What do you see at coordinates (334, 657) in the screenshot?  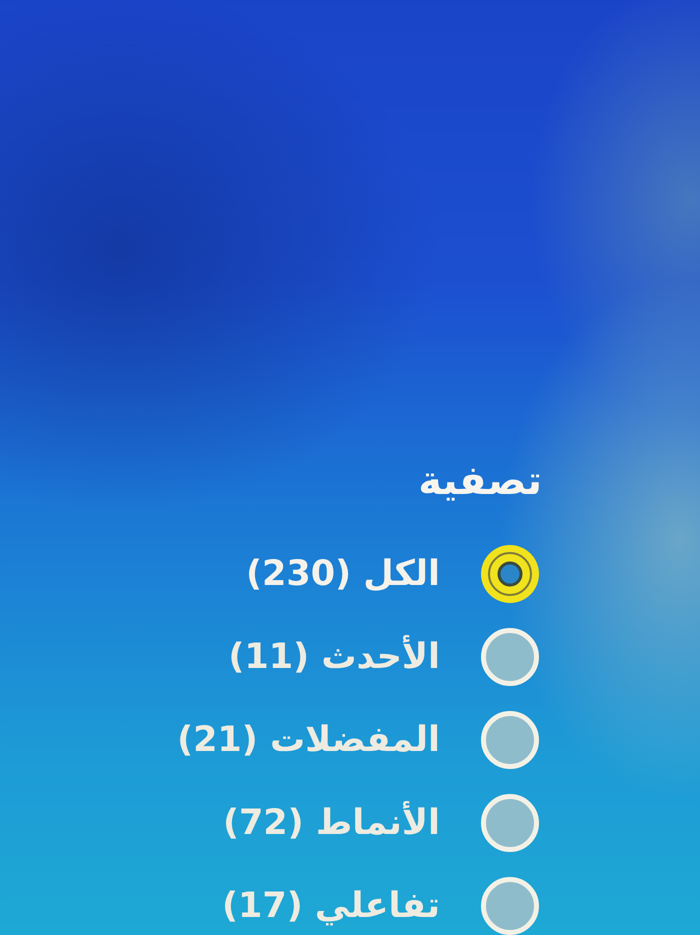 I see `option-label: الأحدث (11)` at bounding box center [334, 657].